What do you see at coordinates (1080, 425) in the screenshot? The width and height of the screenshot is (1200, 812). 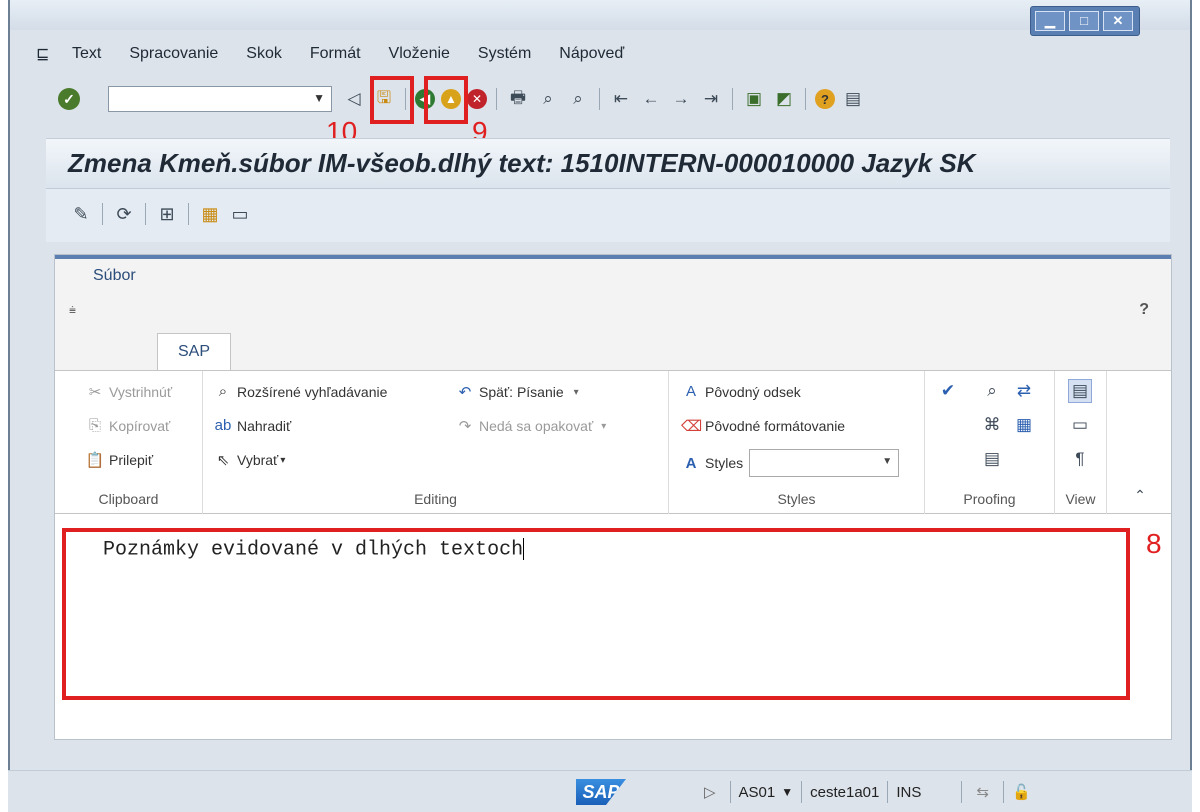 I see `draft-view-icon: ▭` at bounding box center [1080, 425].